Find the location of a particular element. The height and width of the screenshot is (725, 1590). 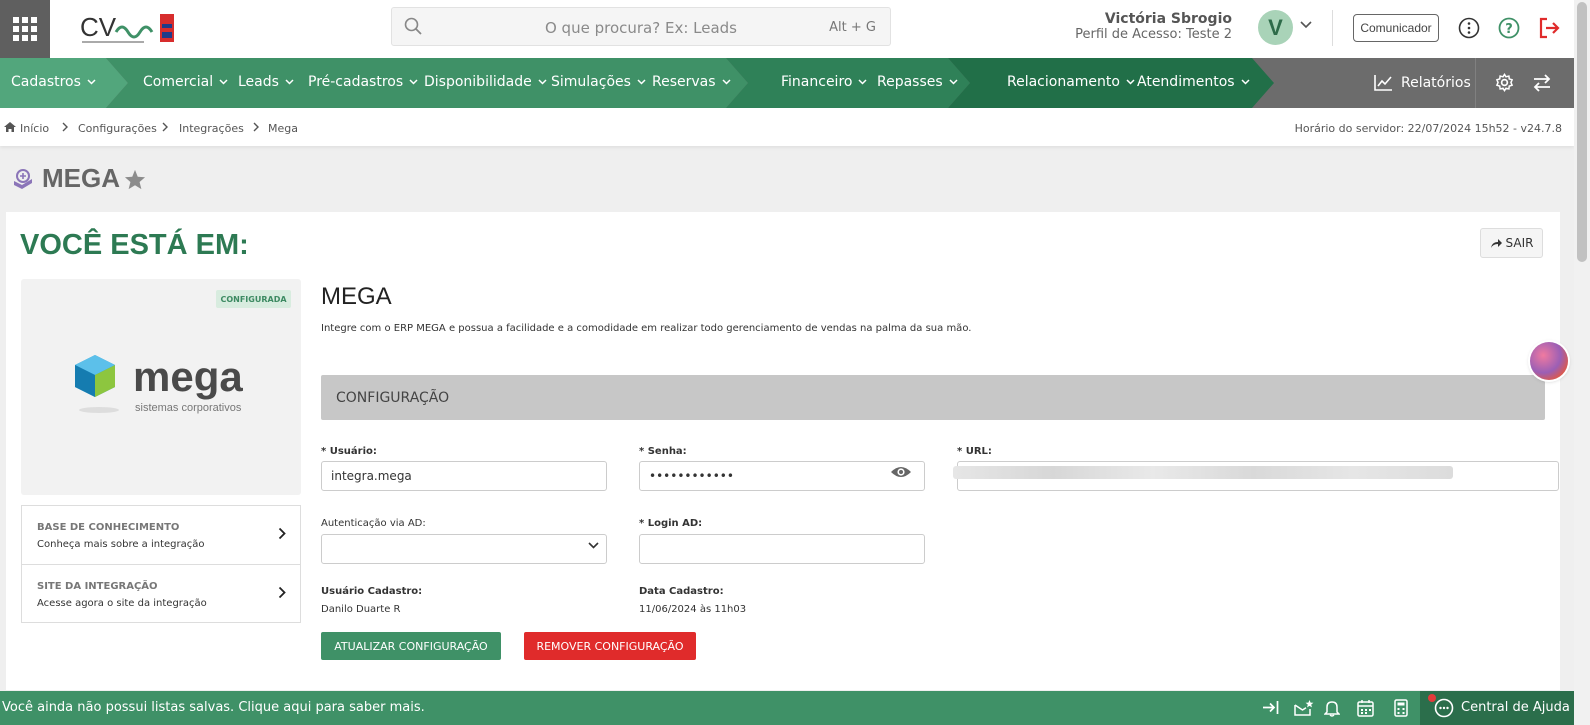

created-by-value: Danilo Duarte R is located at coordinates (361, 609).